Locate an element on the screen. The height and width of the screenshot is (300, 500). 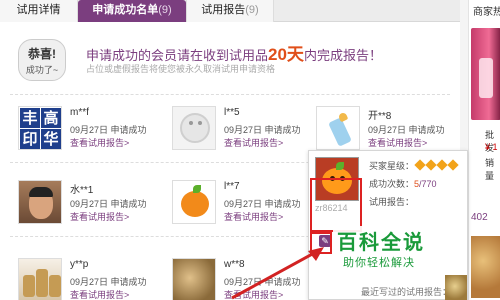
watermark-subtitle: 助你轻松解决 is located at coordinates (379, 263).